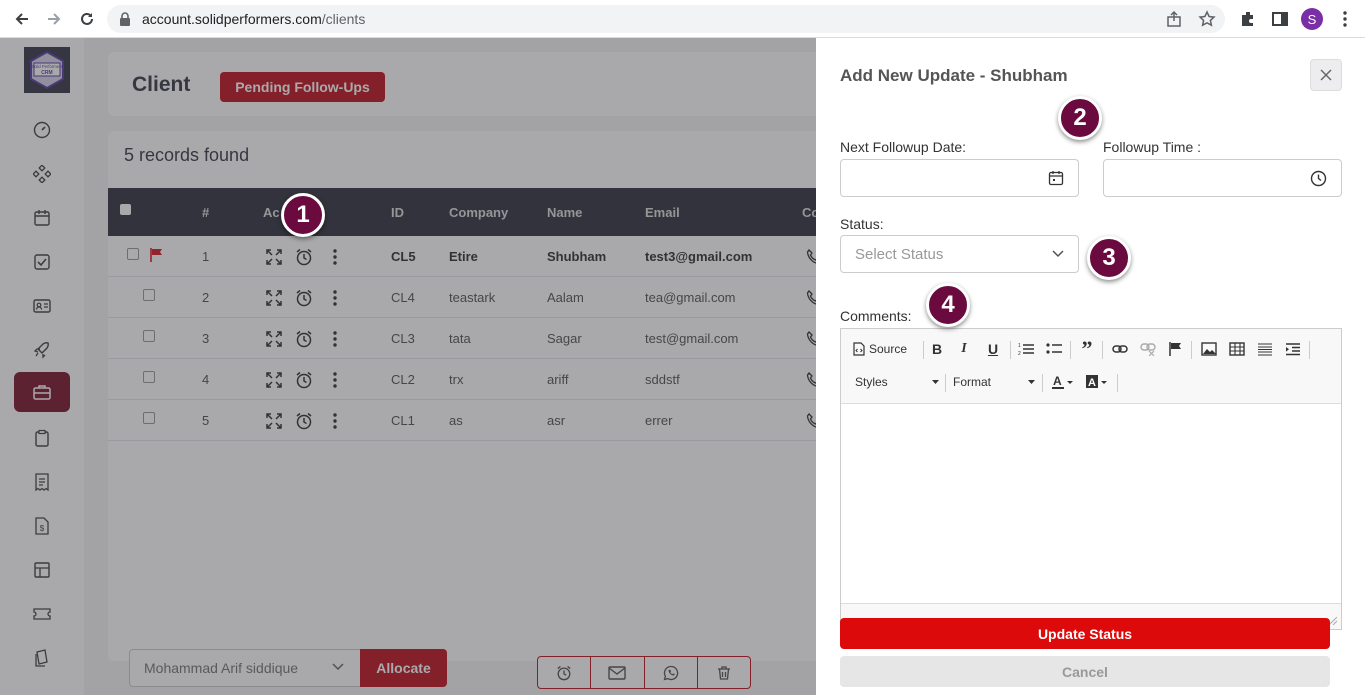 This screenshot has width=1365, height=695. What do you see at coordinates (1222, 178) in the screenshot?
I see `followup-time-input` at bounding box center [1222, 178].